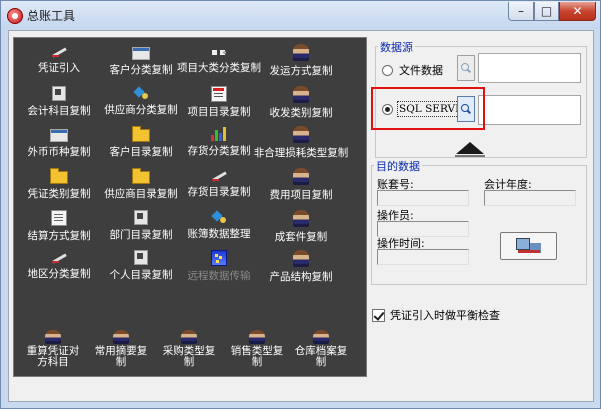 The height and width of the screenshot is (409, 601). Describe the element at coordinates (219, 94) in the screenshot. I see `project-catalog-icon` at that location.